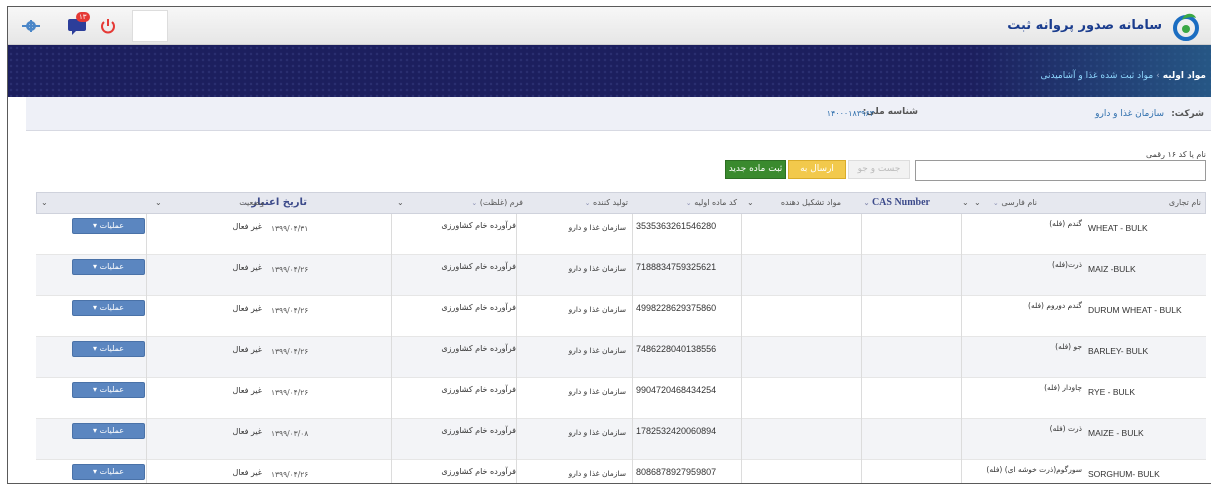 Image resolution: width=1211 pixels, height=484 pixels. What do you see at coordinates (850, 113) in the screenshot?
I see `national-id-value: ۱۴۰۰۰۱۸۳۹۶۳` at bounding box center [850, 113].